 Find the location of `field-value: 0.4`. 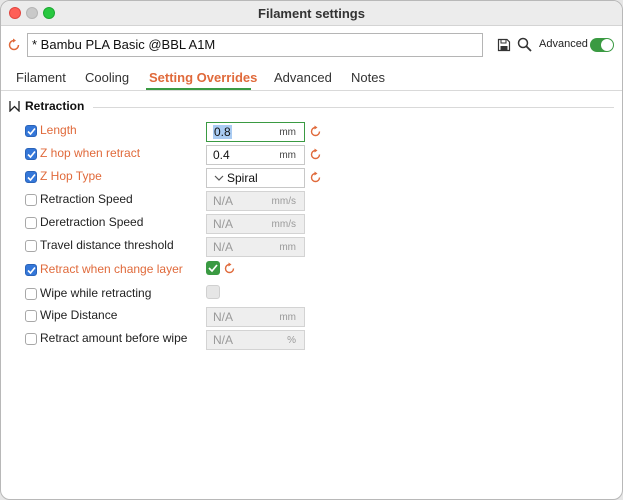

field-value: 0.4 is located at coordinates (221, 155).